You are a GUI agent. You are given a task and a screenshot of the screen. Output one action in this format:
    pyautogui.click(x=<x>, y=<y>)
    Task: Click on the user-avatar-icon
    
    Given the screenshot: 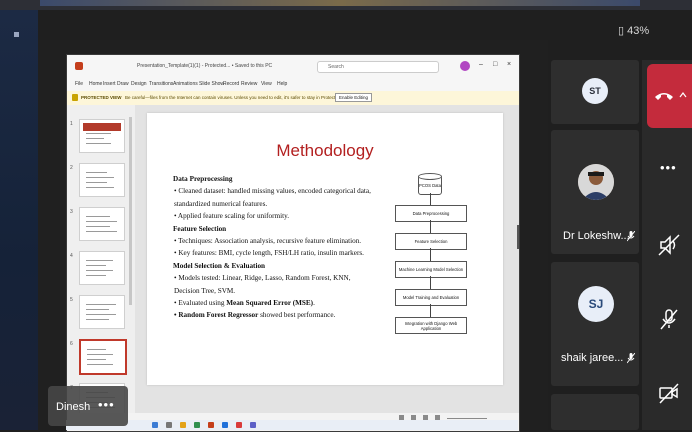 What is the action you would take?
    pyautogui.click(x=465, y=66)
    